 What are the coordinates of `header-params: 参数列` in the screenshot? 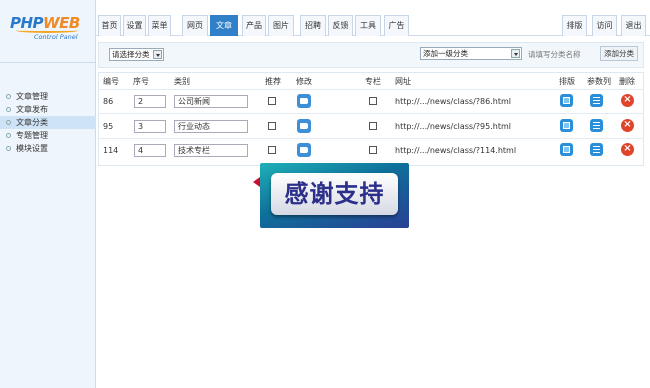 It's located at (599, 81).